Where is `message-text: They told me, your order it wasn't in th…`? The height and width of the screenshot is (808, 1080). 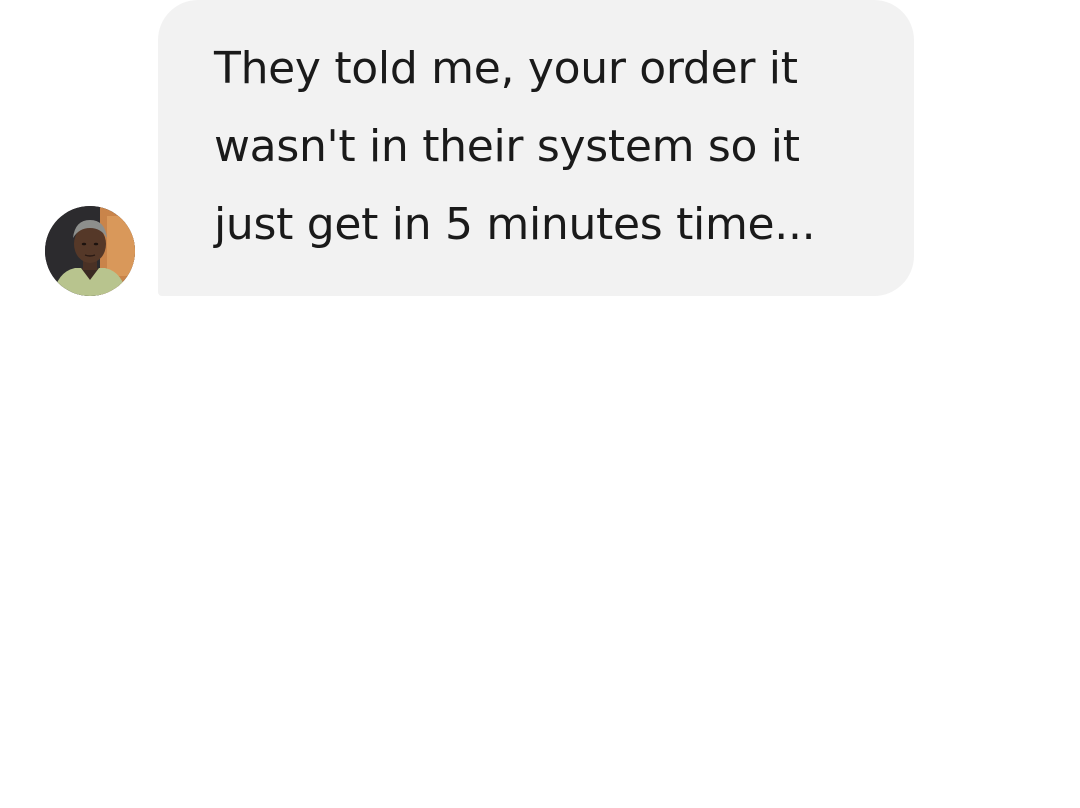 message-text: They told me, your order it wasn't in th… is located at coordinates (515, 146).